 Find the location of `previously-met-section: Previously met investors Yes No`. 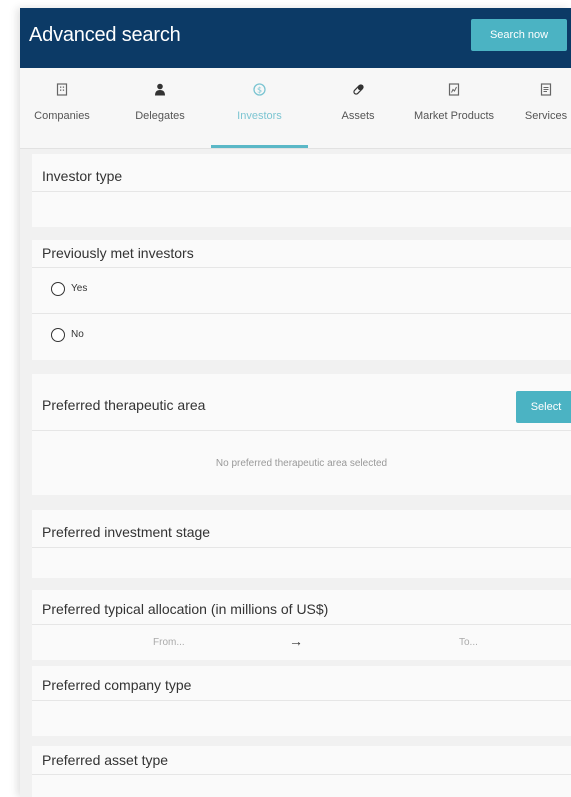

previously-met-section: Previously met investors Yes No is located at coordinates (301, 300).